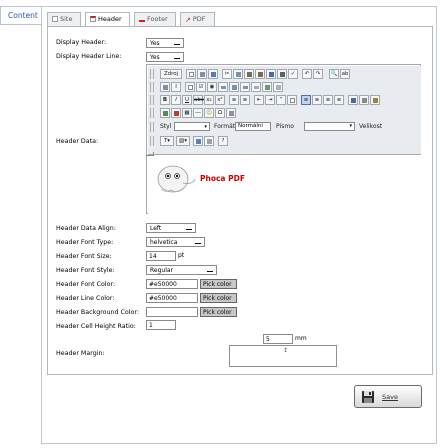 This screenshot has width=440, height=448. Describe the element at coordinates (278, 87) in the screenshot. I see `hidden-field-icon` at that location.